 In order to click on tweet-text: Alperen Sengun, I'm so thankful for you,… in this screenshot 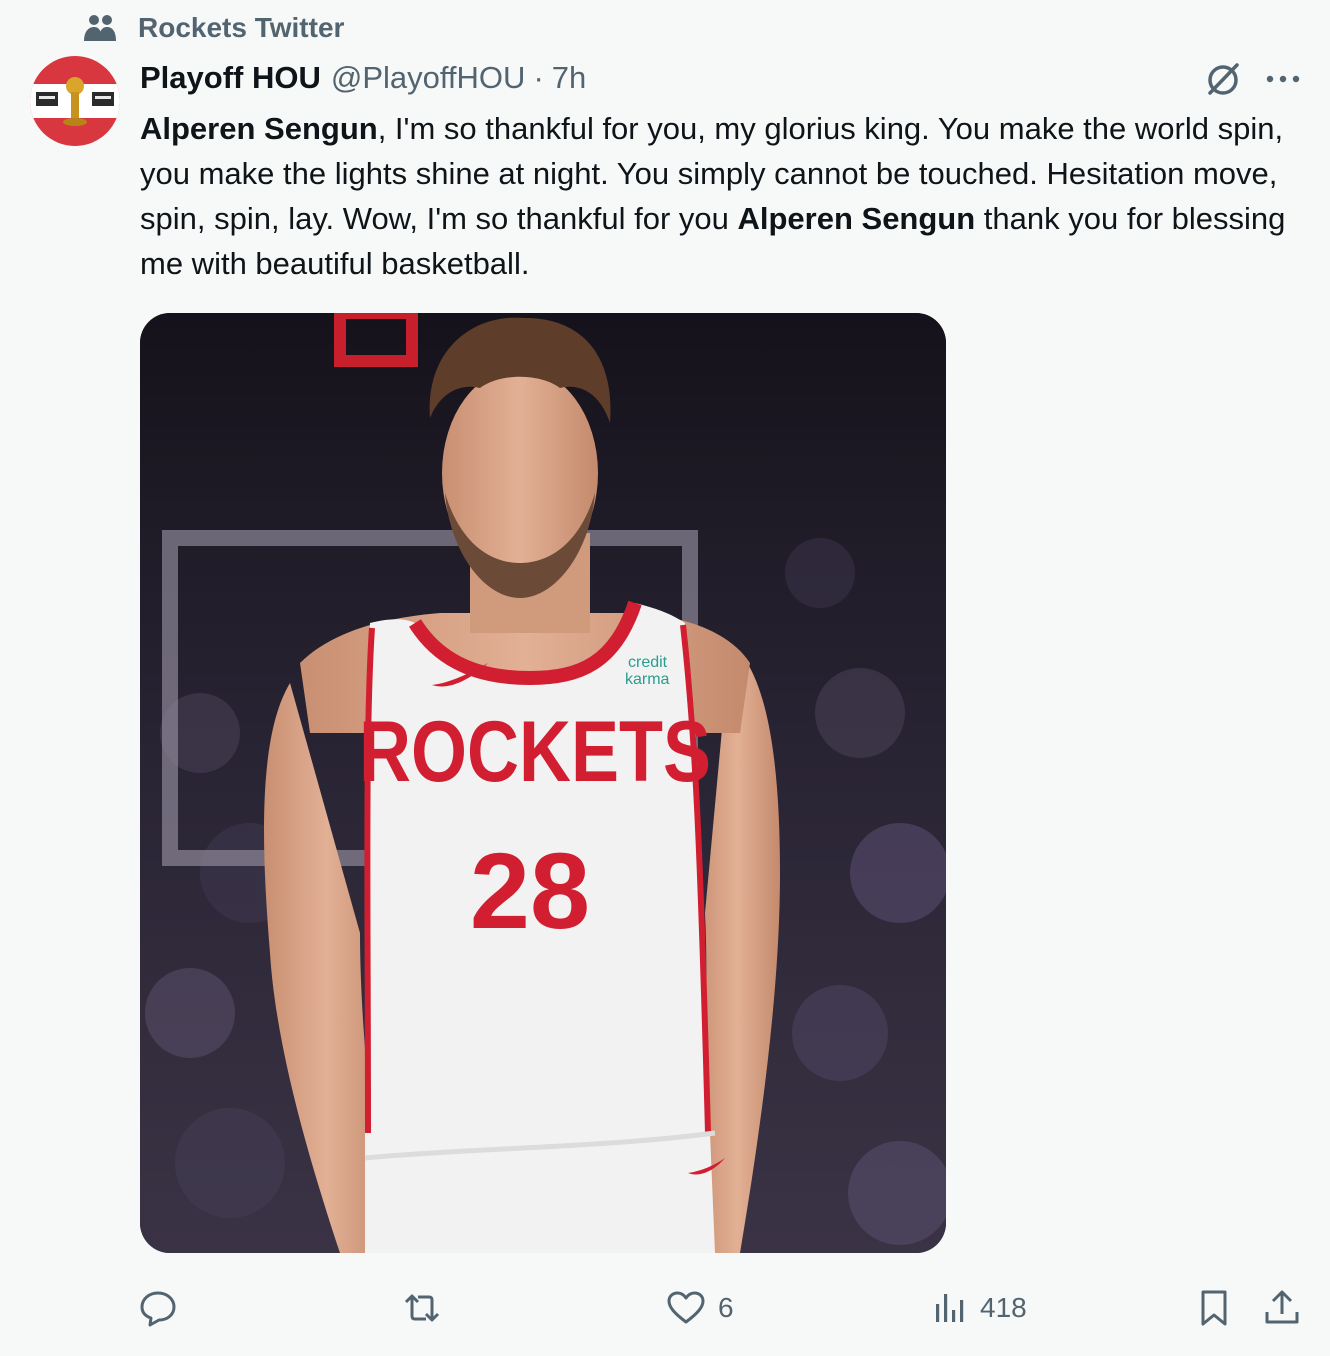, I will do `click(715, 196)`.